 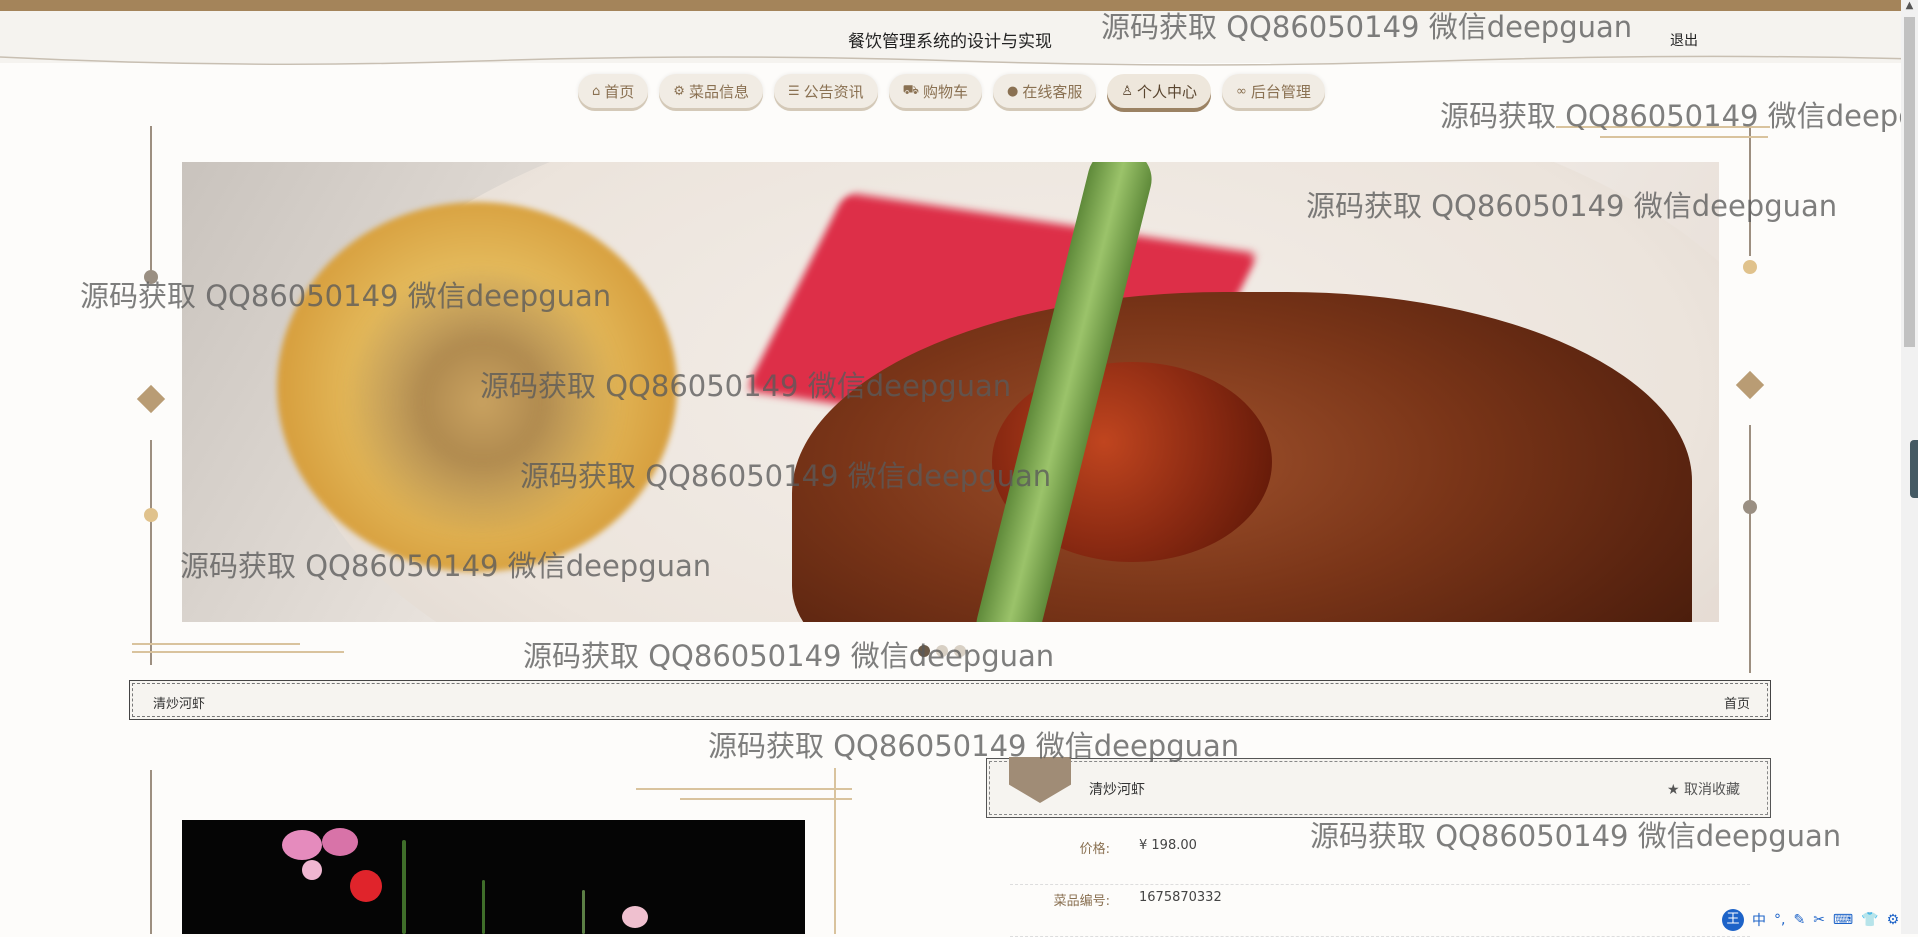 What do you see at coordinates (1168, 845) in the screenshot?
I see `field-value: ¥ 198.00` at bounding box center [1168, 845].